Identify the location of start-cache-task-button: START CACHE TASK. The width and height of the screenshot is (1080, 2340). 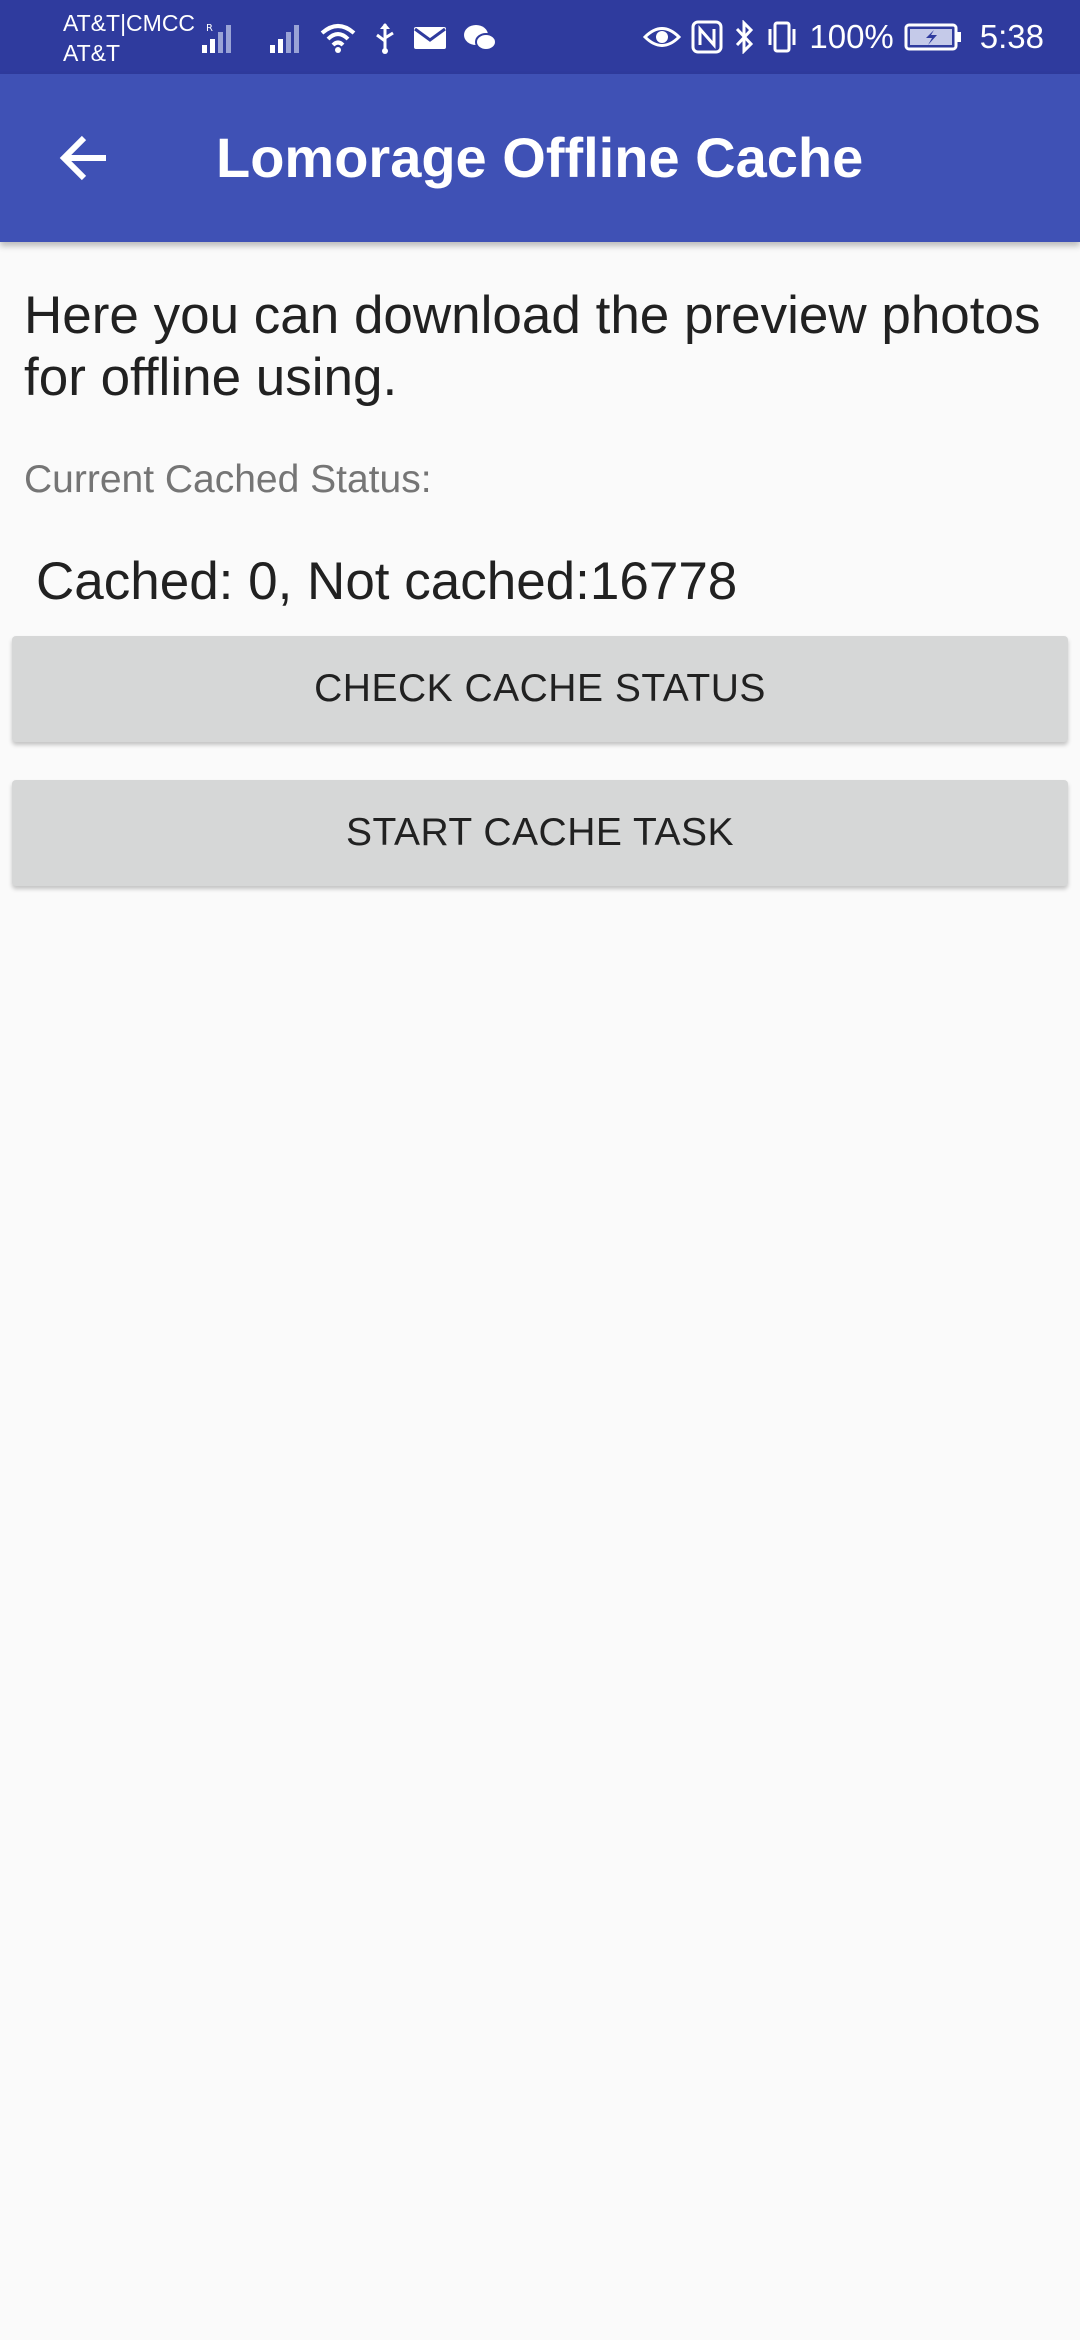
(540, 833).